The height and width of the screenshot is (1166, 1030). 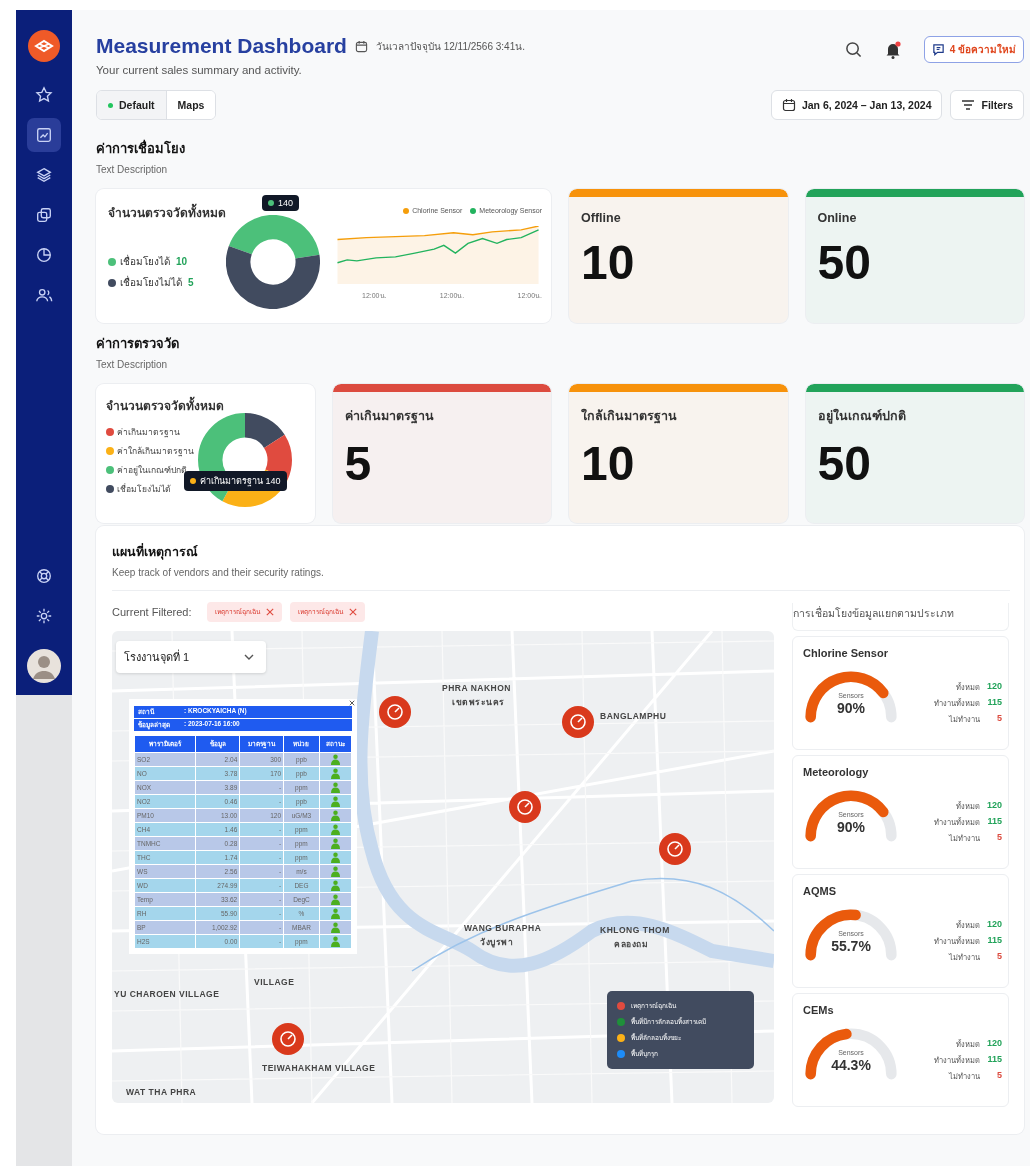 What do you see at coordinates (44, 666) in the screenshot?
I see `avatar-icon` at bounding box center [44, 666].